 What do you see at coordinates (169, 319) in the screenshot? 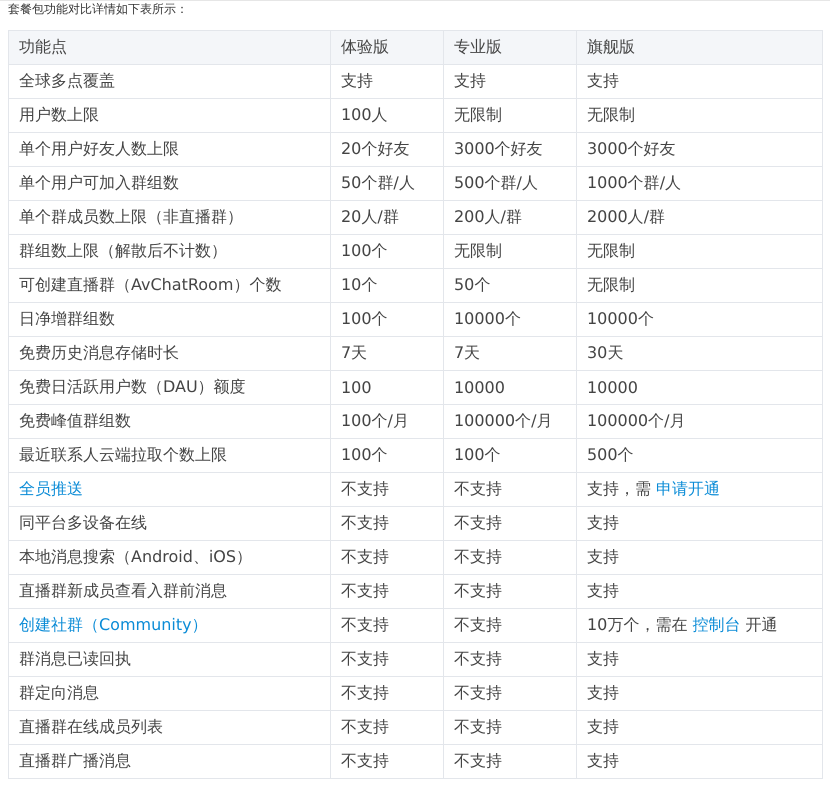
I see `table-cell: 日净增群组数` at bounding box center [169, 319].